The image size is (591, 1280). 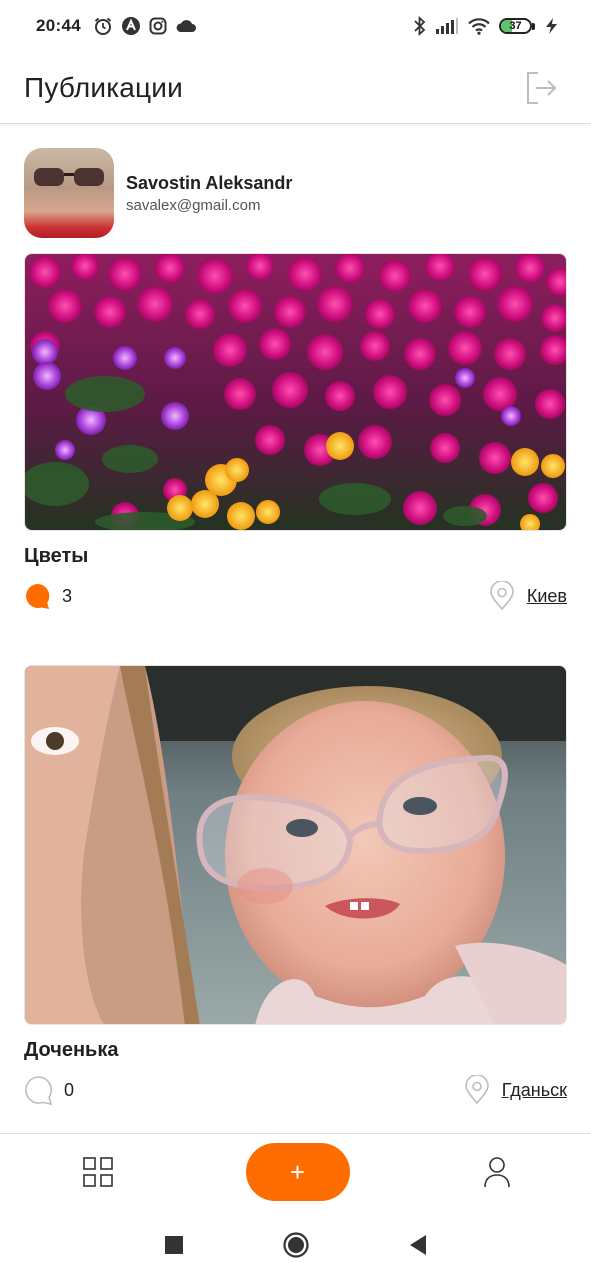 I want to click on recents-button, so click(x=174, y=1245).